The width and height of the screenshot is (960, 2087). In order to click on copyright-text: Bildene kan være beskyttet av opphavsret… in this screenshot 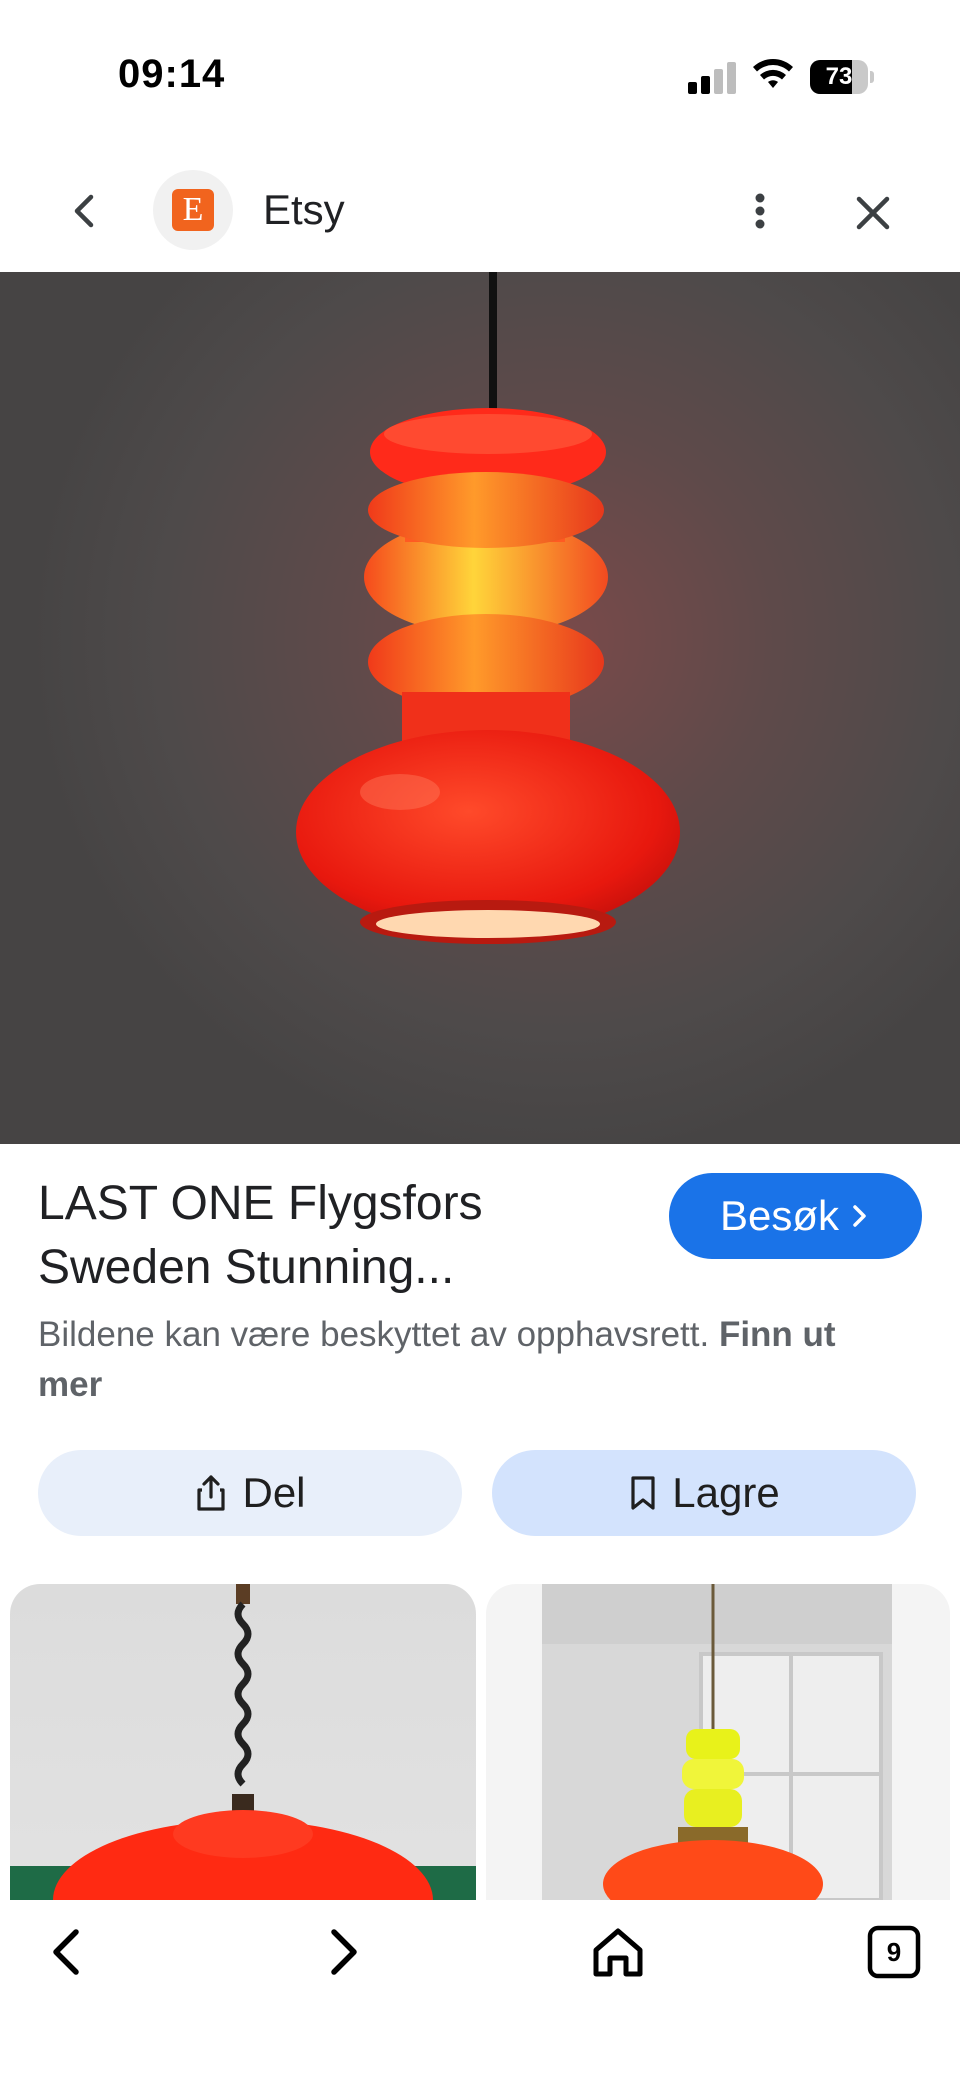, I will do `click(378, 1334)`.